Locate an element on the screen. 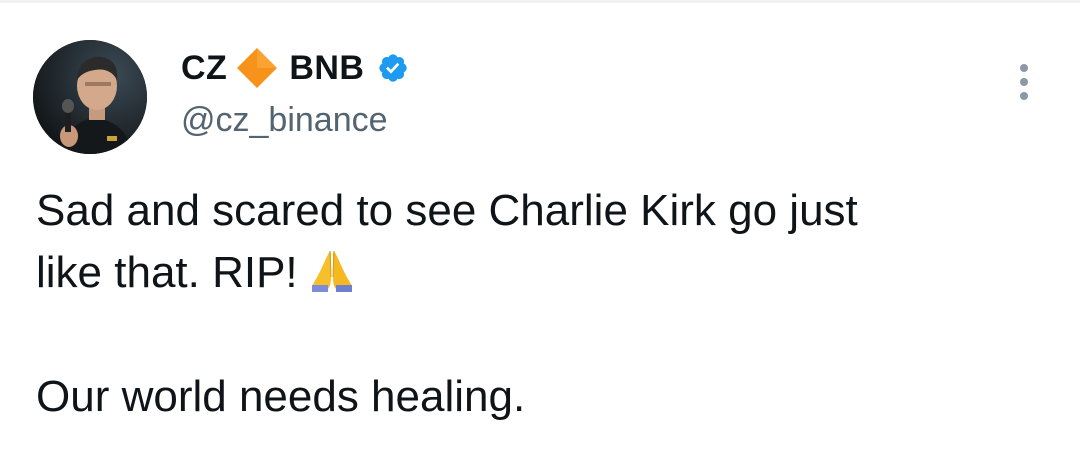 The image size is (1080, 467). more-vertical-icon is located at coordinates (1024, 68).